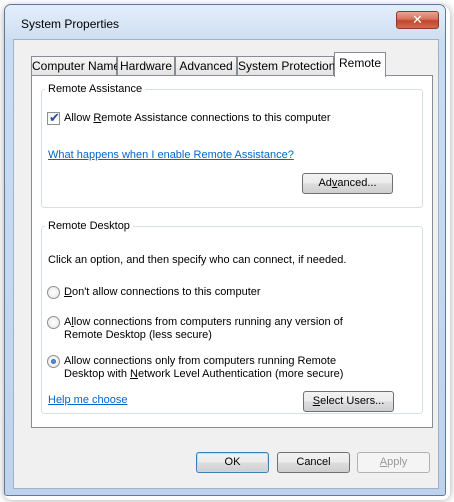  I want to click on radio-dont-allow, so click(53, 292).